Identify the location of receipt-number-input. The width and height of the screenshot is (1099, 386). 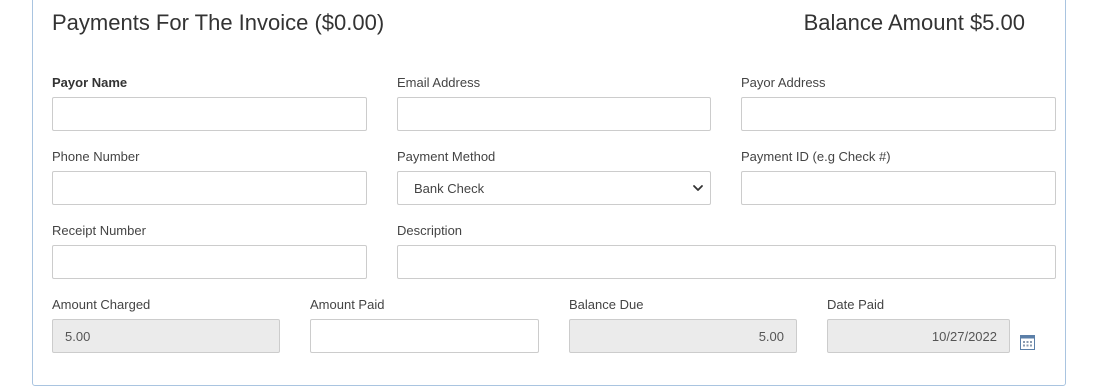
(209, 262).